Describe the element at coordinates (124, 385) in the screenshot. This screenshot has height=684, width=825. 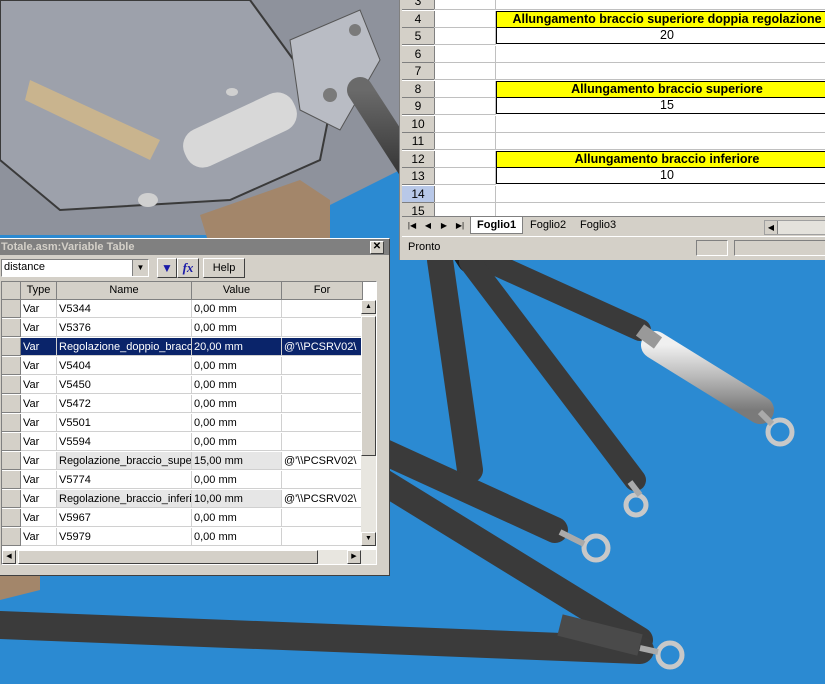
I see `name-cell: V5450` at that location.